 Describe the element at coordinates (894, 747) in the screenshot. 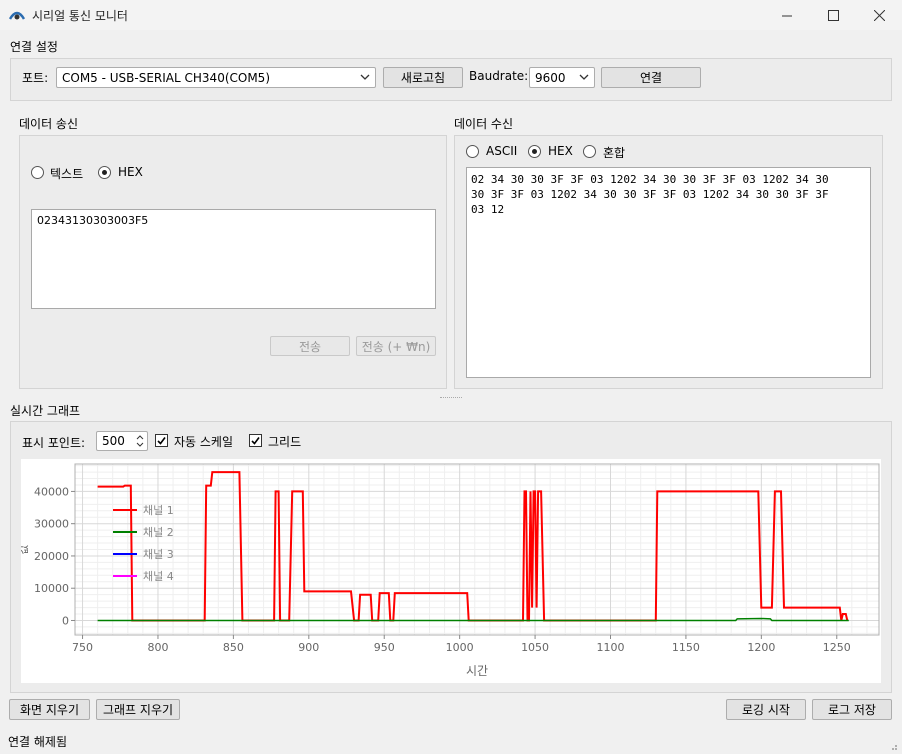

I see `resize-grip-icon` at that location.